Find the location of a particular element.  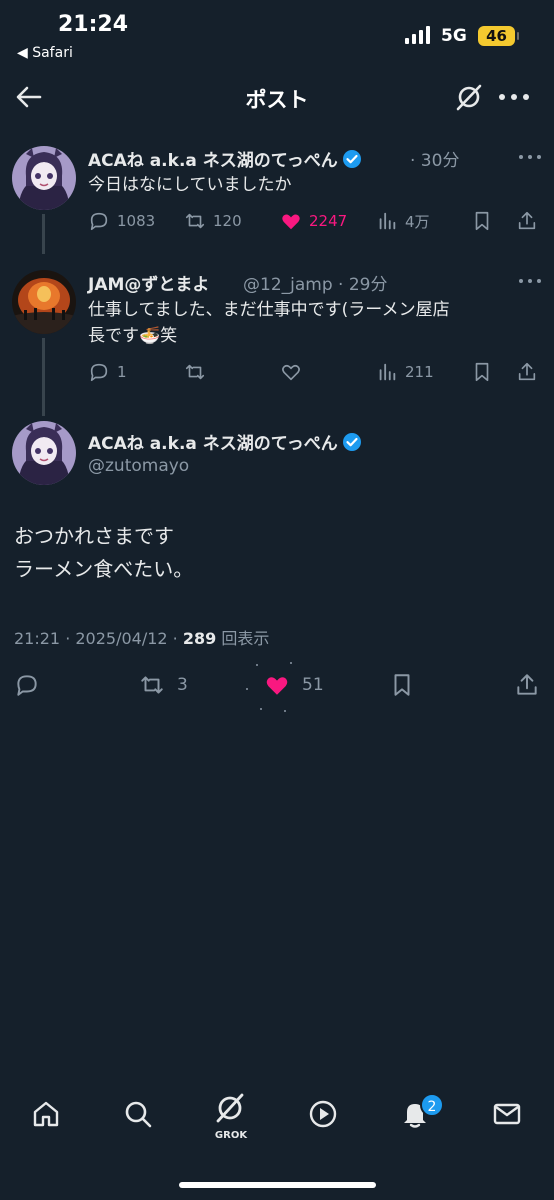

heart-outline-icon is located at coordinates (291, 372).